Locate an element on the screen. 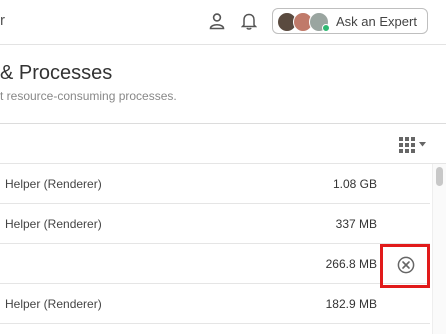 Image resolution: width=446 pixels, height=334 pixels. process-row: Helper (Renderer) 337 MB is located at coordinates (215, 224).